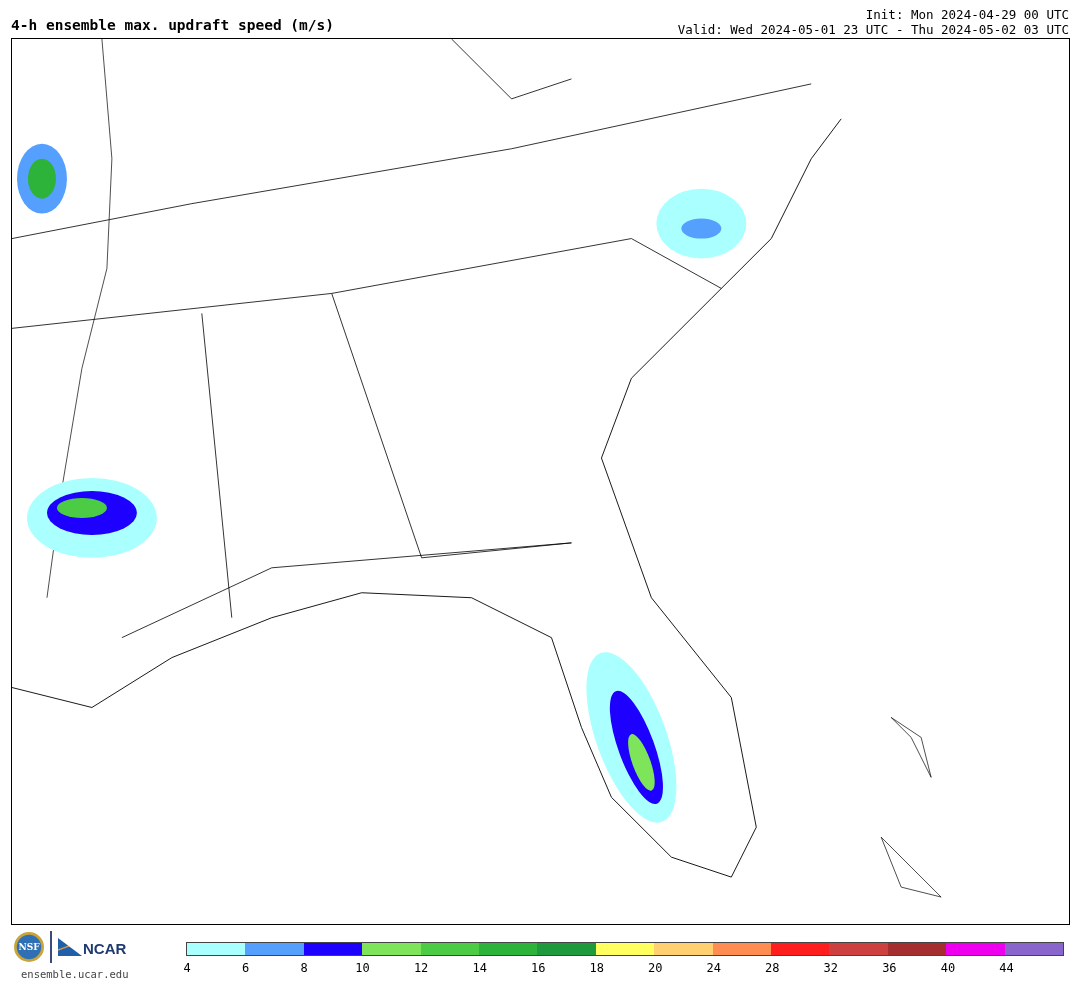  What do you see at coordinates (187, 968) in the screenshot?
I see `tick-label: 4` at bounding box center [187, 968].